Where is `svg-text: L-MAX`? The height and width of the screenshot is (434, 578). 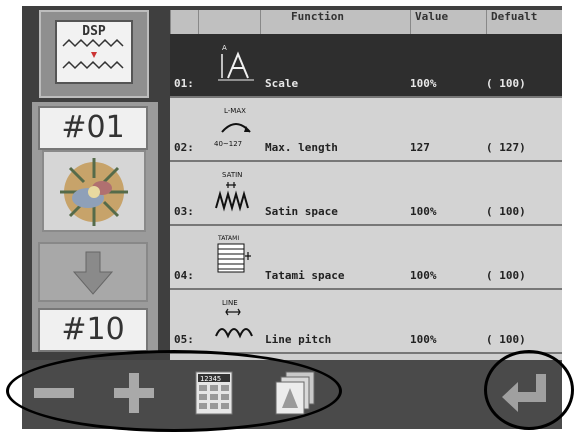
svg-text: L-MAX is located at coordinates (235, 111).